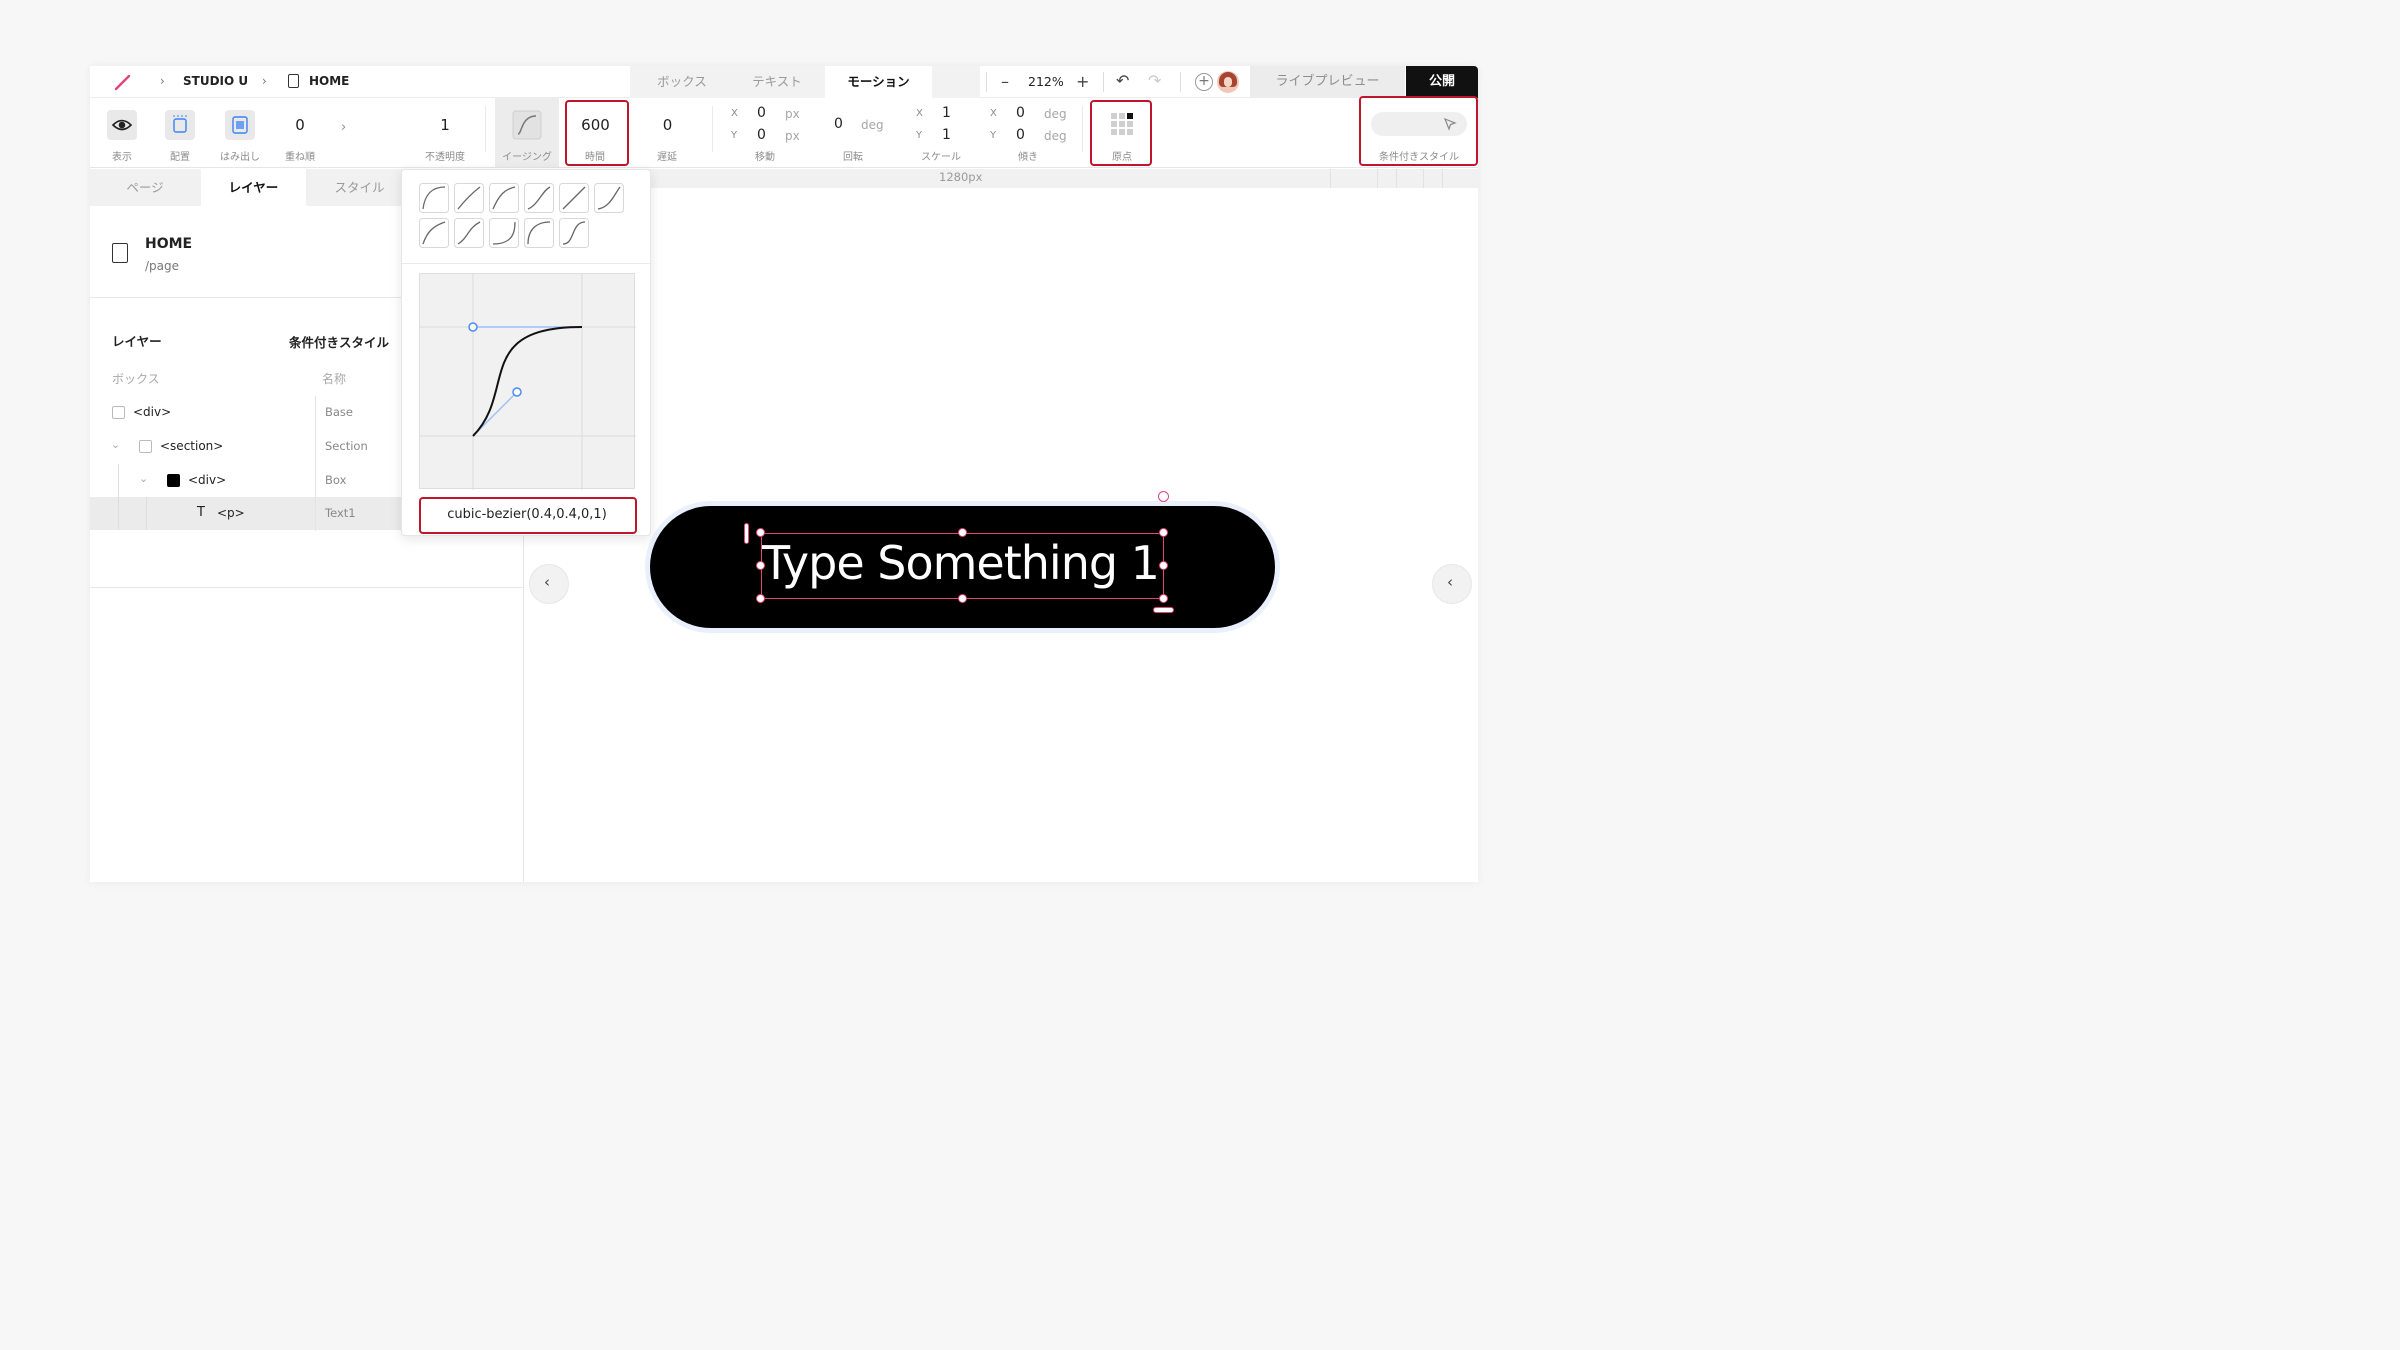  Describe the element at coordinates (761, 113) in the screenshot. I see `move-x-value: 0` at that location.